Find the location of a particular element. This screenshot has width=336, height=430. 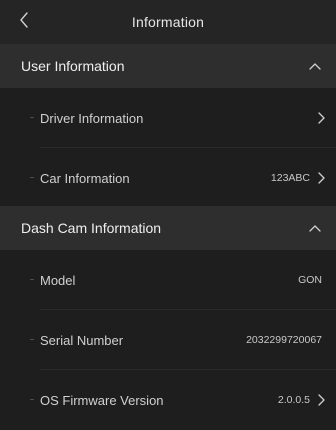

row-serial-number: Serial Number 2032299720067 is located at coordinates (168, 340).